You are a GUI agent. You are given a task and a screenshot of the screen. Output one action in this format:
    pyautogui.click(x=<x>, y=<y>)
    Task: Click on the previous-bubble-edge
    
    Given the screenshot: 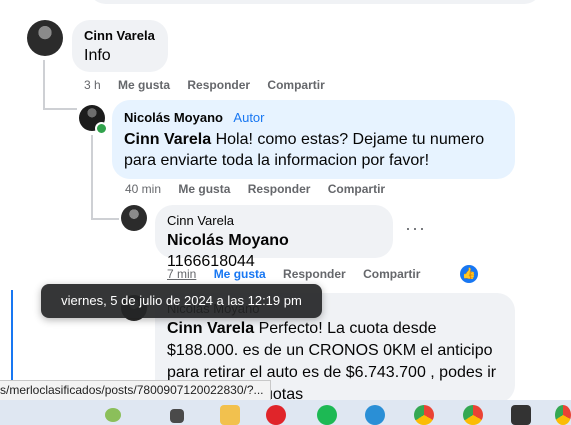 What is the action you would take?
    pyautogui.click(x=315, y=2)
    